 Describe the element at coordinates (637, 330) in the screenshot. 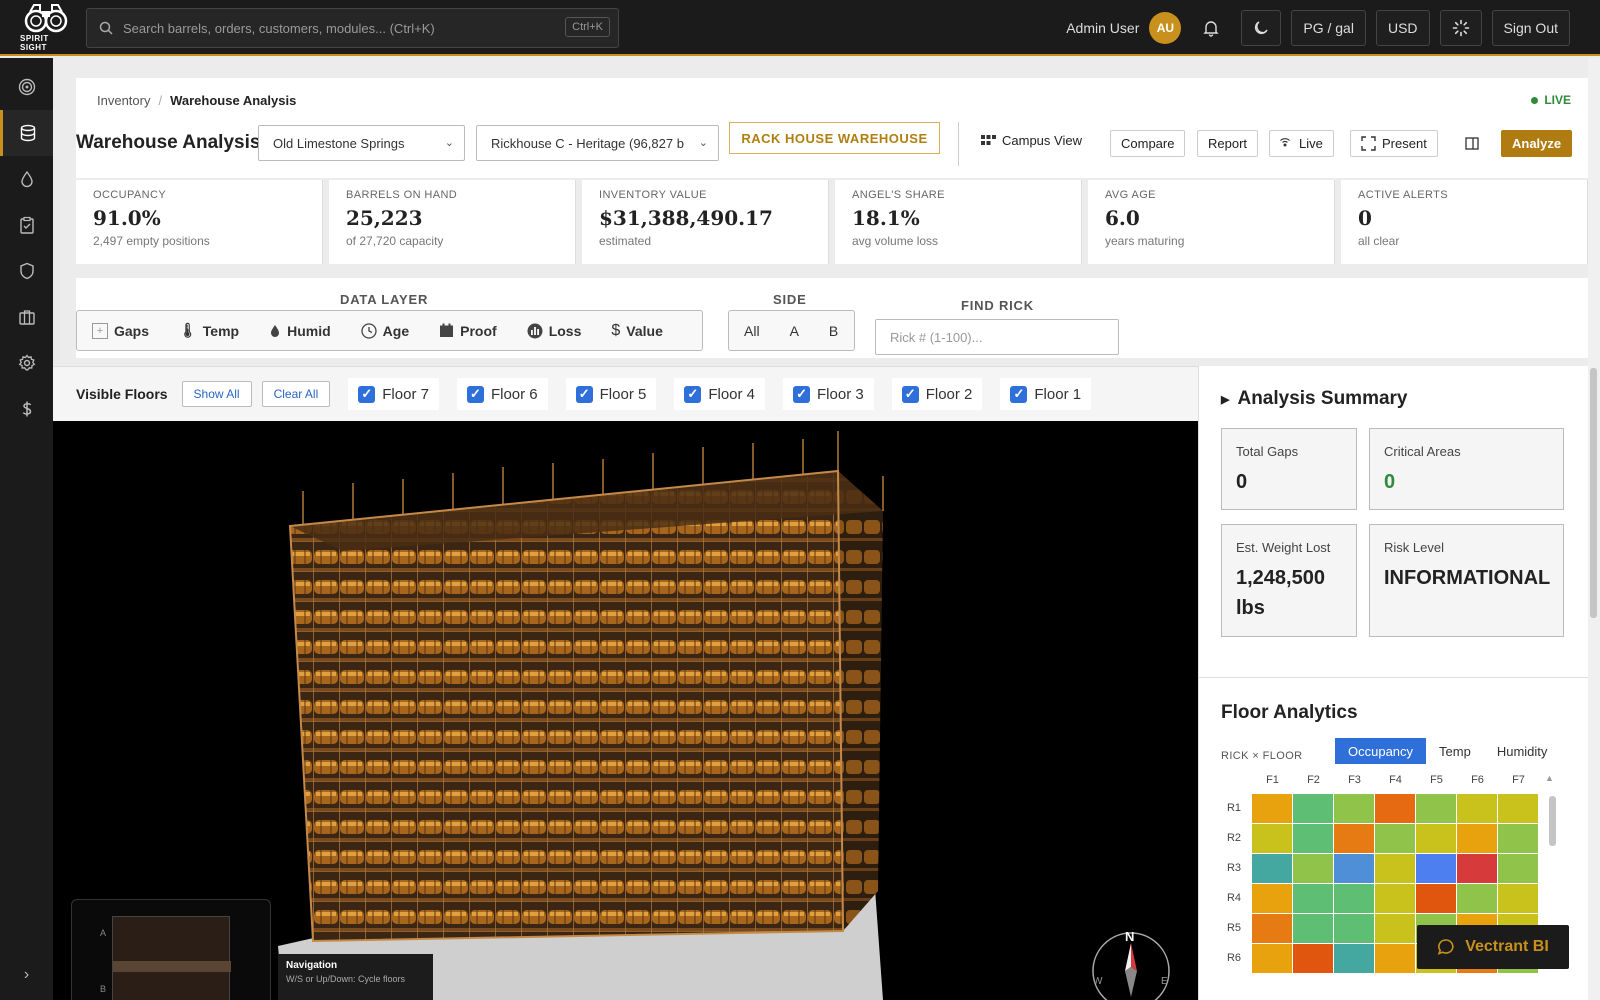

I see `layer-value: $ Value` at that location.